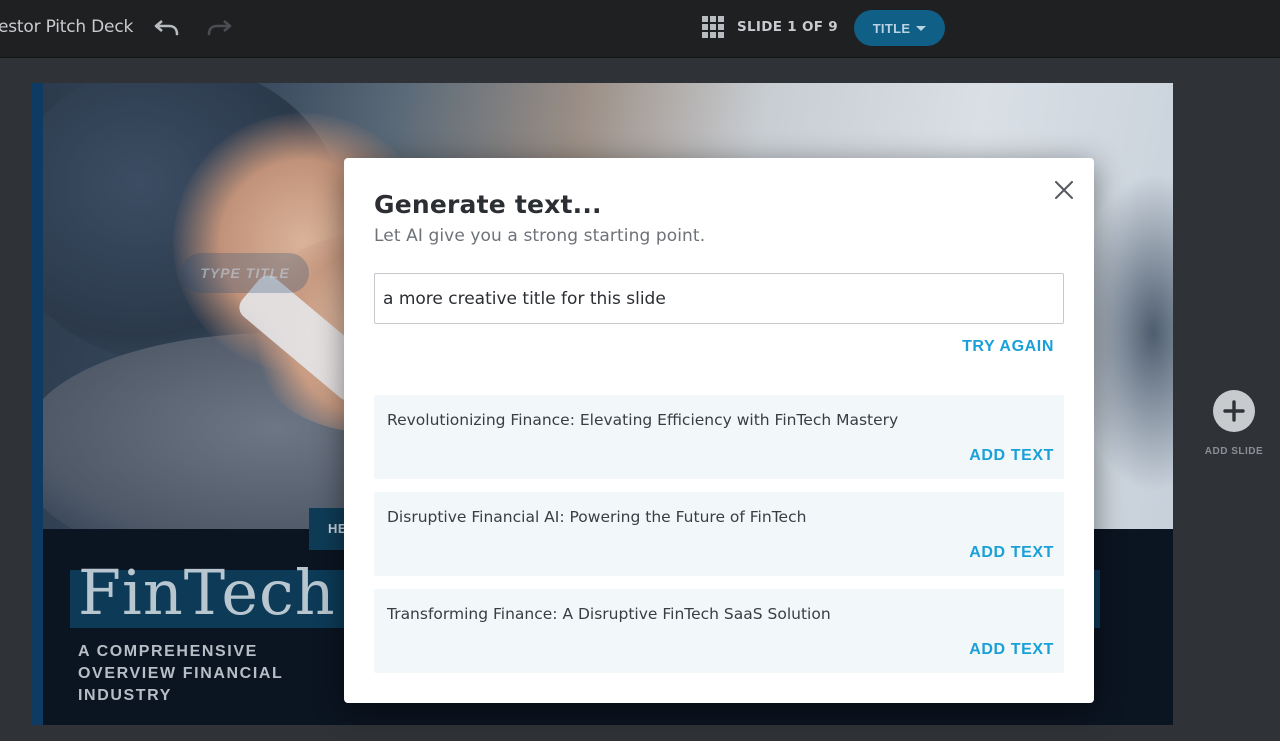  I want to click on presentation-title: estor Pitch Deck, so click(66, 27).